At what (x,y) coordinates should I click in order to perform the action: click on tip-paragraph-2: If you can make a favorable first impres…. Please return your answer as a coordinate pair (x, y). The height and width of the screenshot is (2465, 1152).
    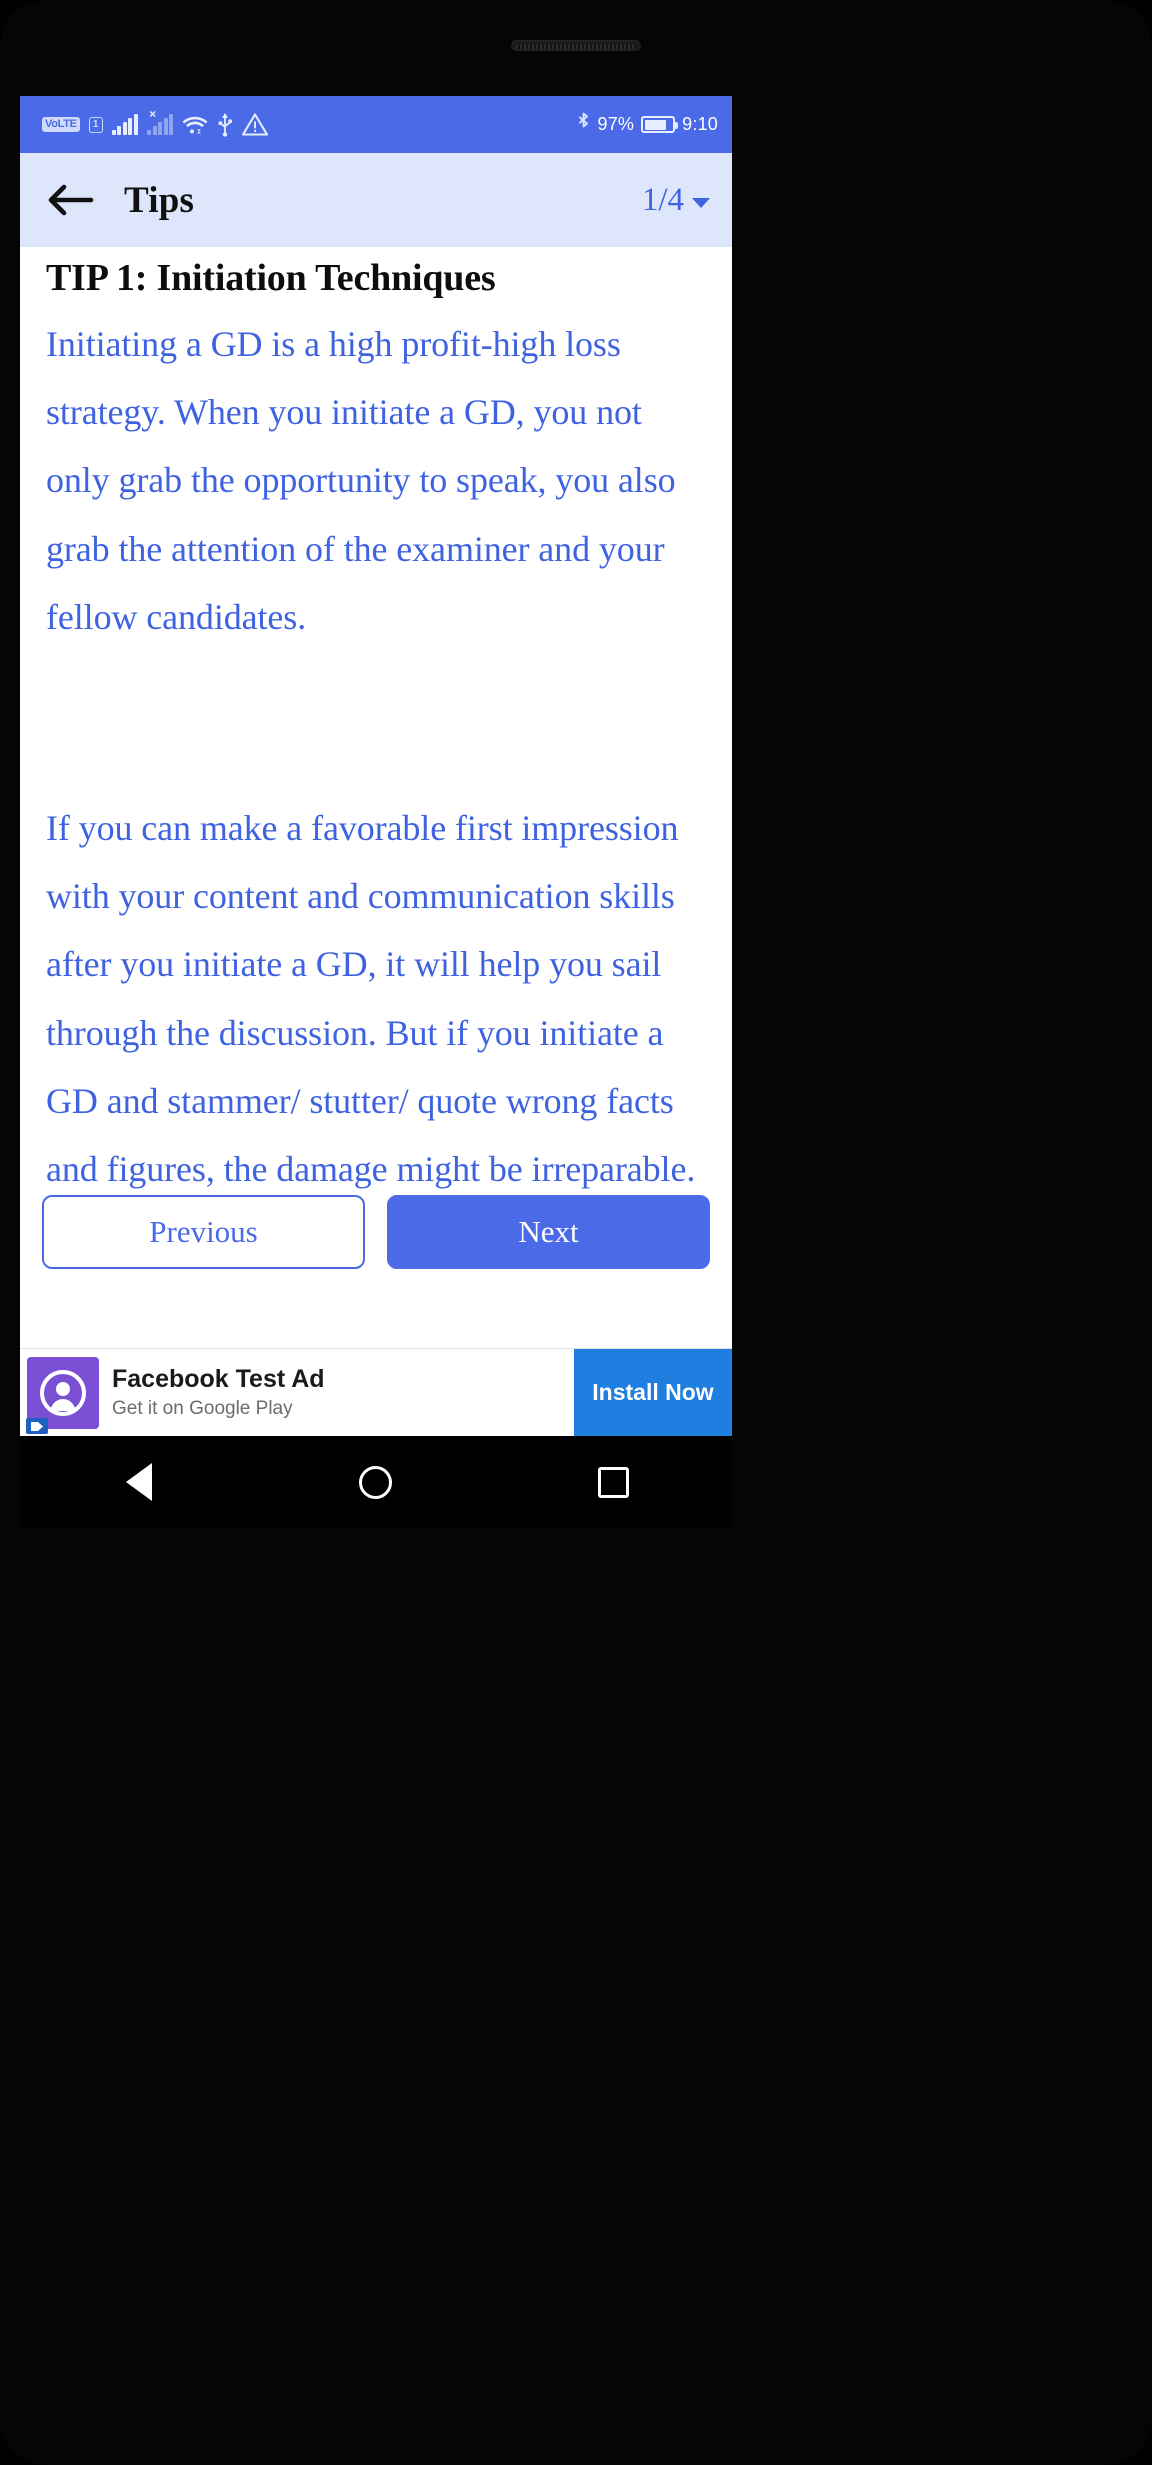
    Looking at the image, I should click on (371, 998).